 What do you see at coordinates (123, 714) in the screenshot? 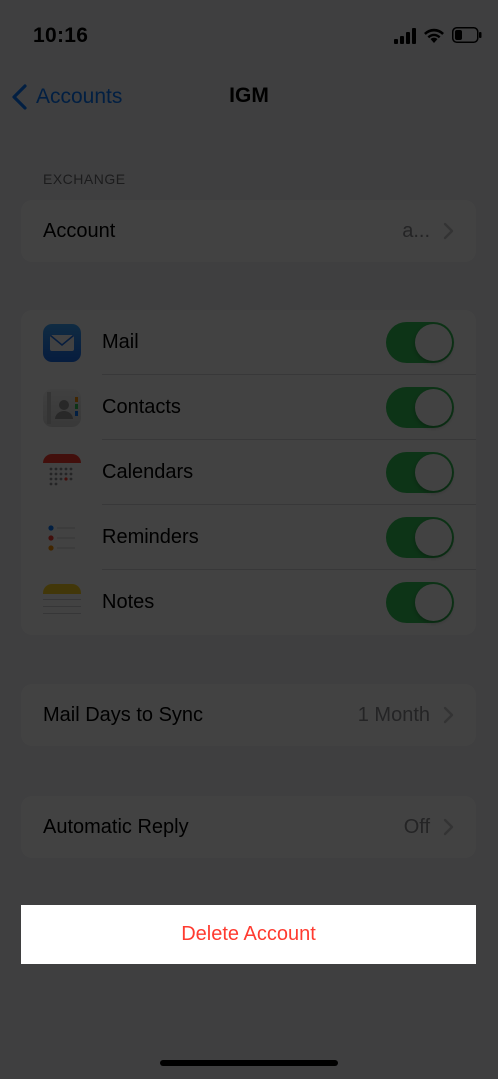
I see `mail-days-label: Mail Days to Sync` at bounding box center [123, 714].